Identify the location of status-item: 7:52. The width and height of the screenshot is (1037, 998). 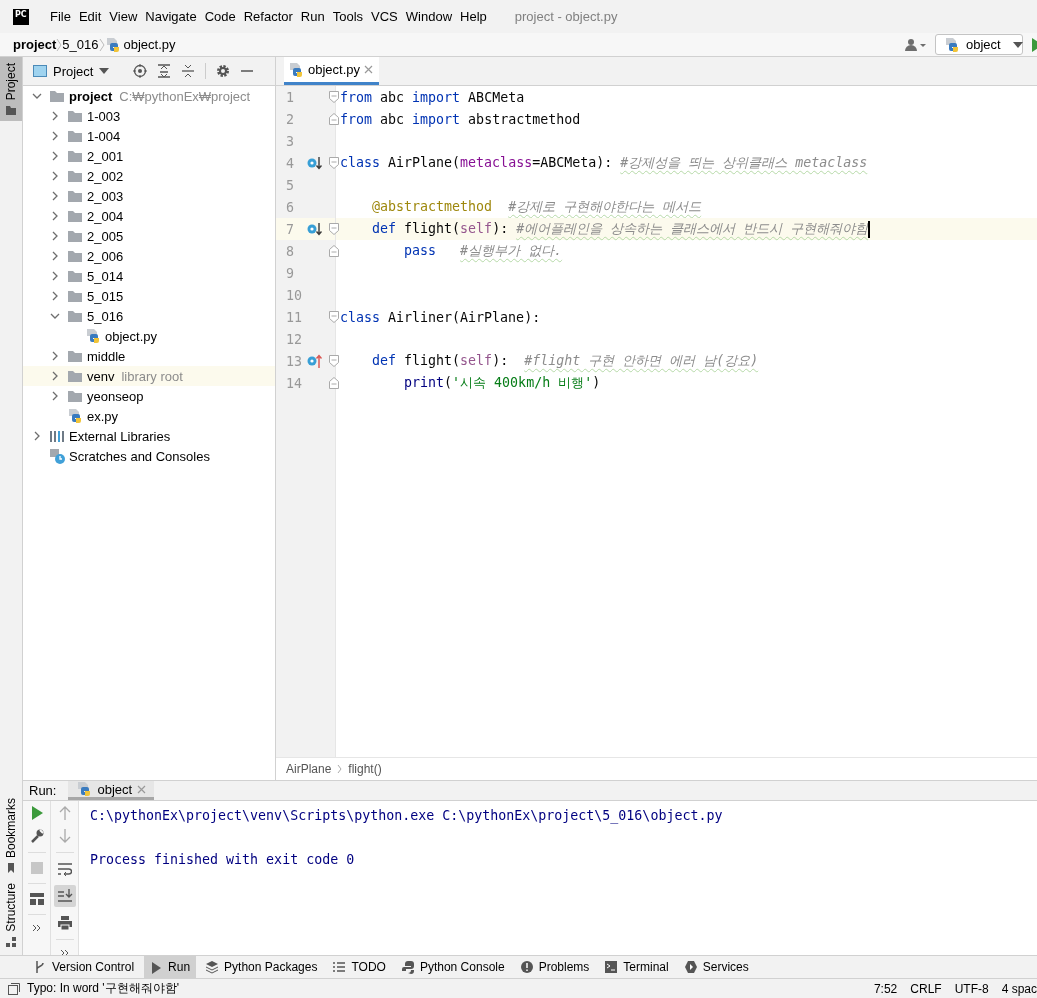
(885, 988).